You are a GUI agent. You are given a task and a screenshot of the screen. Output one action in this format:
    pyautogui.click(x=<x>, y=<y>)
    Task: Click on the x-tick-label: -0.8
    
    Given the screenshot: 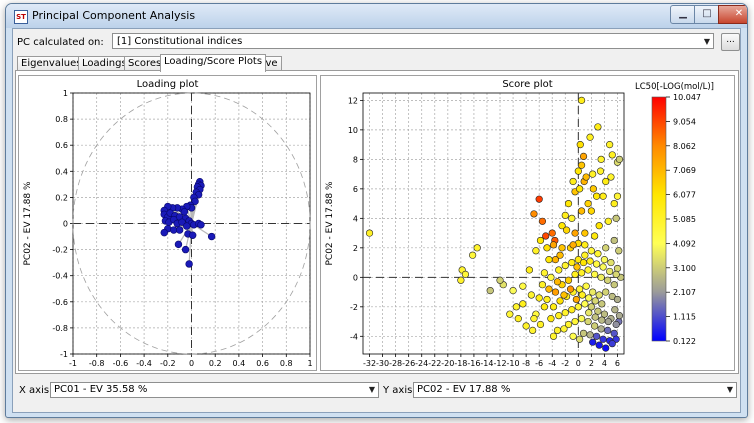 What is the action you would take?
    pyautogui.click(x=97, y=363)
    